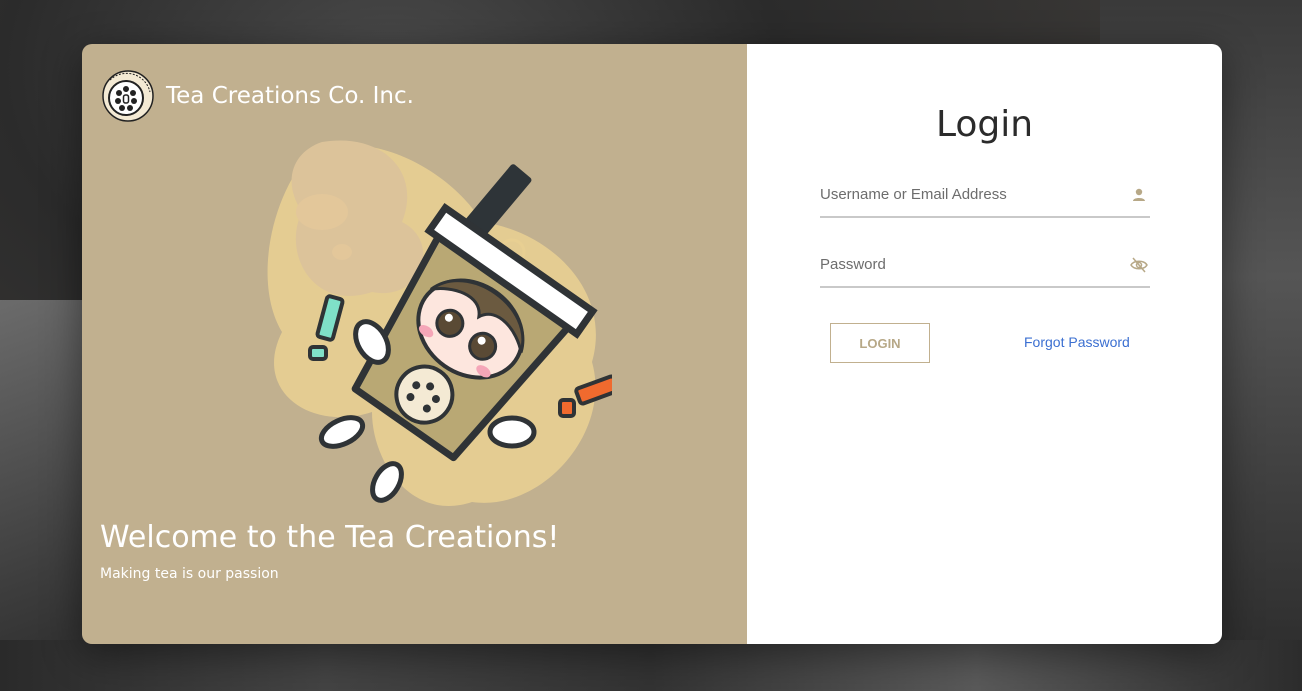 The image size is (1302, 691). Describe the element at coordinates (1077, 342) in the screenshot. I see `forgot-password-link: Forgot Password` at that location.